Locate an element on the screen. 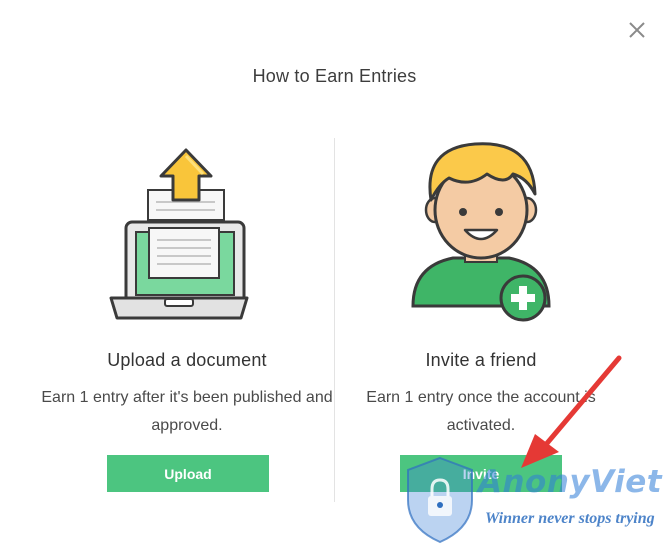 The width and height of the screenshot is (669, 544). close-icon is located at coordinates (637, 30).